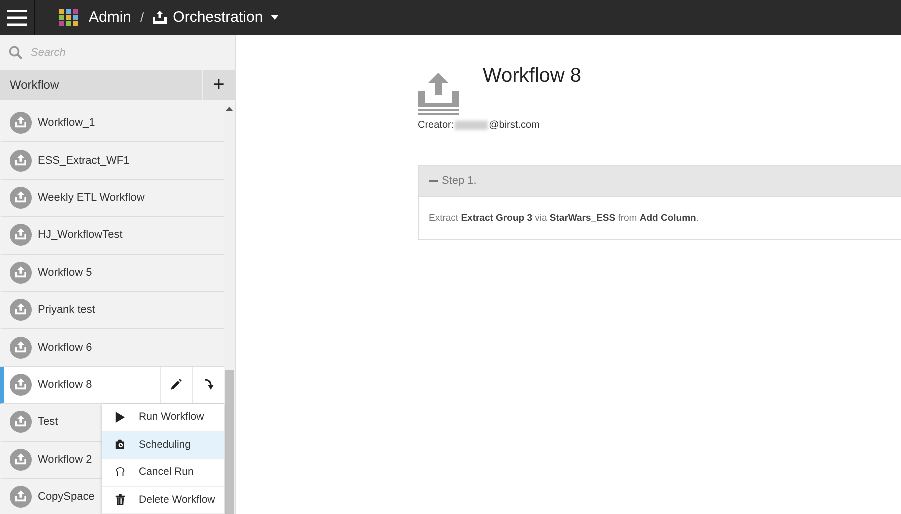 Image resolution: width=901 pixels, height=514 pixels. Describe the element at coordinates (34, 85) in the screenshot. I see `section-title: Workflow` at that location.